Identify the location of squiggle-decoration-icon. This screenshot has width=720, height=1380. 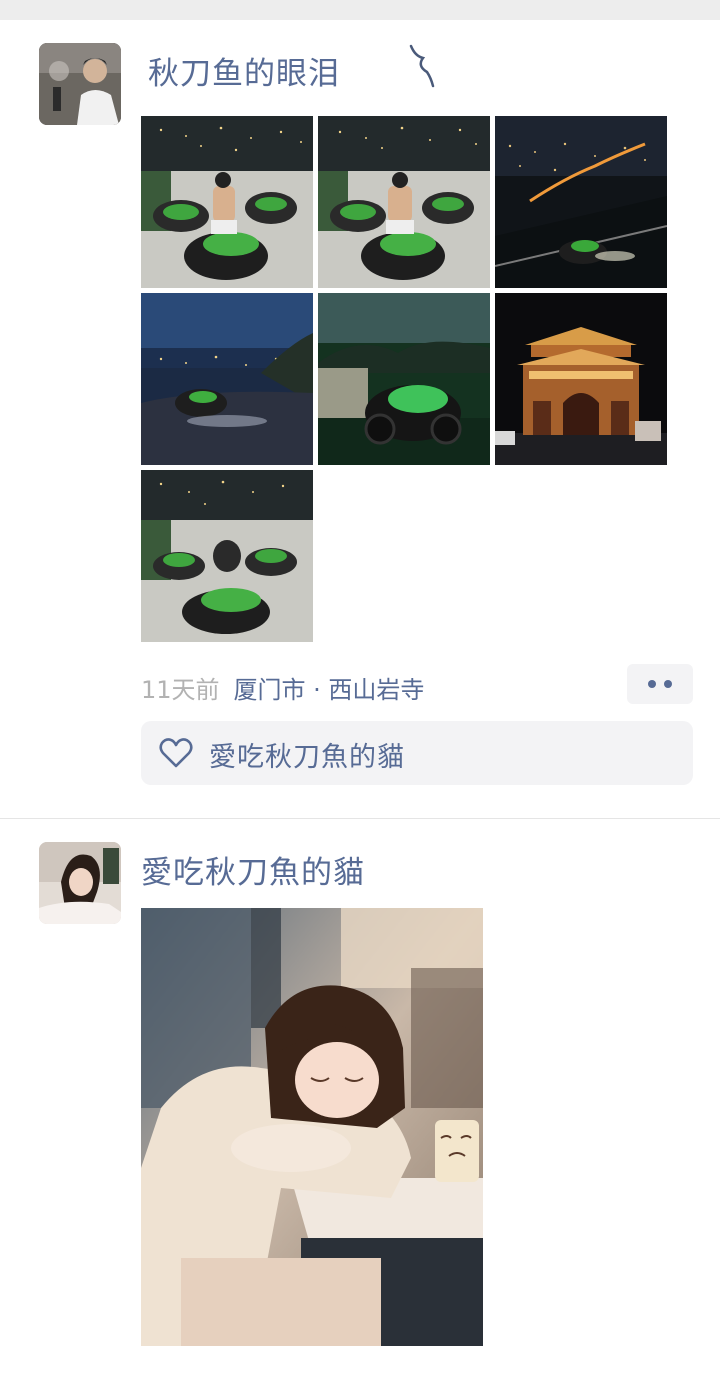
(422, 66).